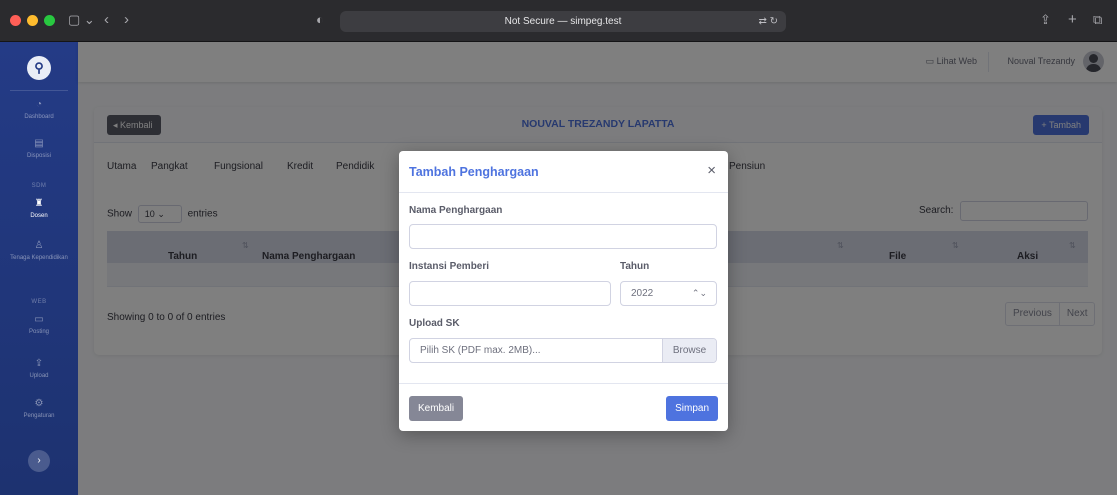  Describe the element at coordinates (689, 350) in the screenshot. I see `browse-button: Browse` at that location.